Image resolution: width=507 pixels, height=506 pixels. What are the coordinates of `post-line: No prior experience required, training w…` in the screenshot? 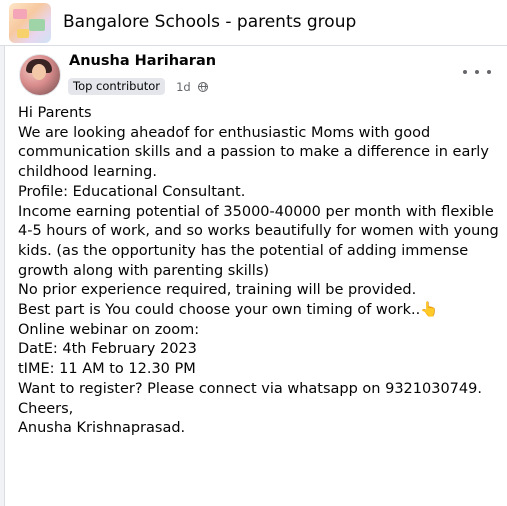 It's located at (217, 290).